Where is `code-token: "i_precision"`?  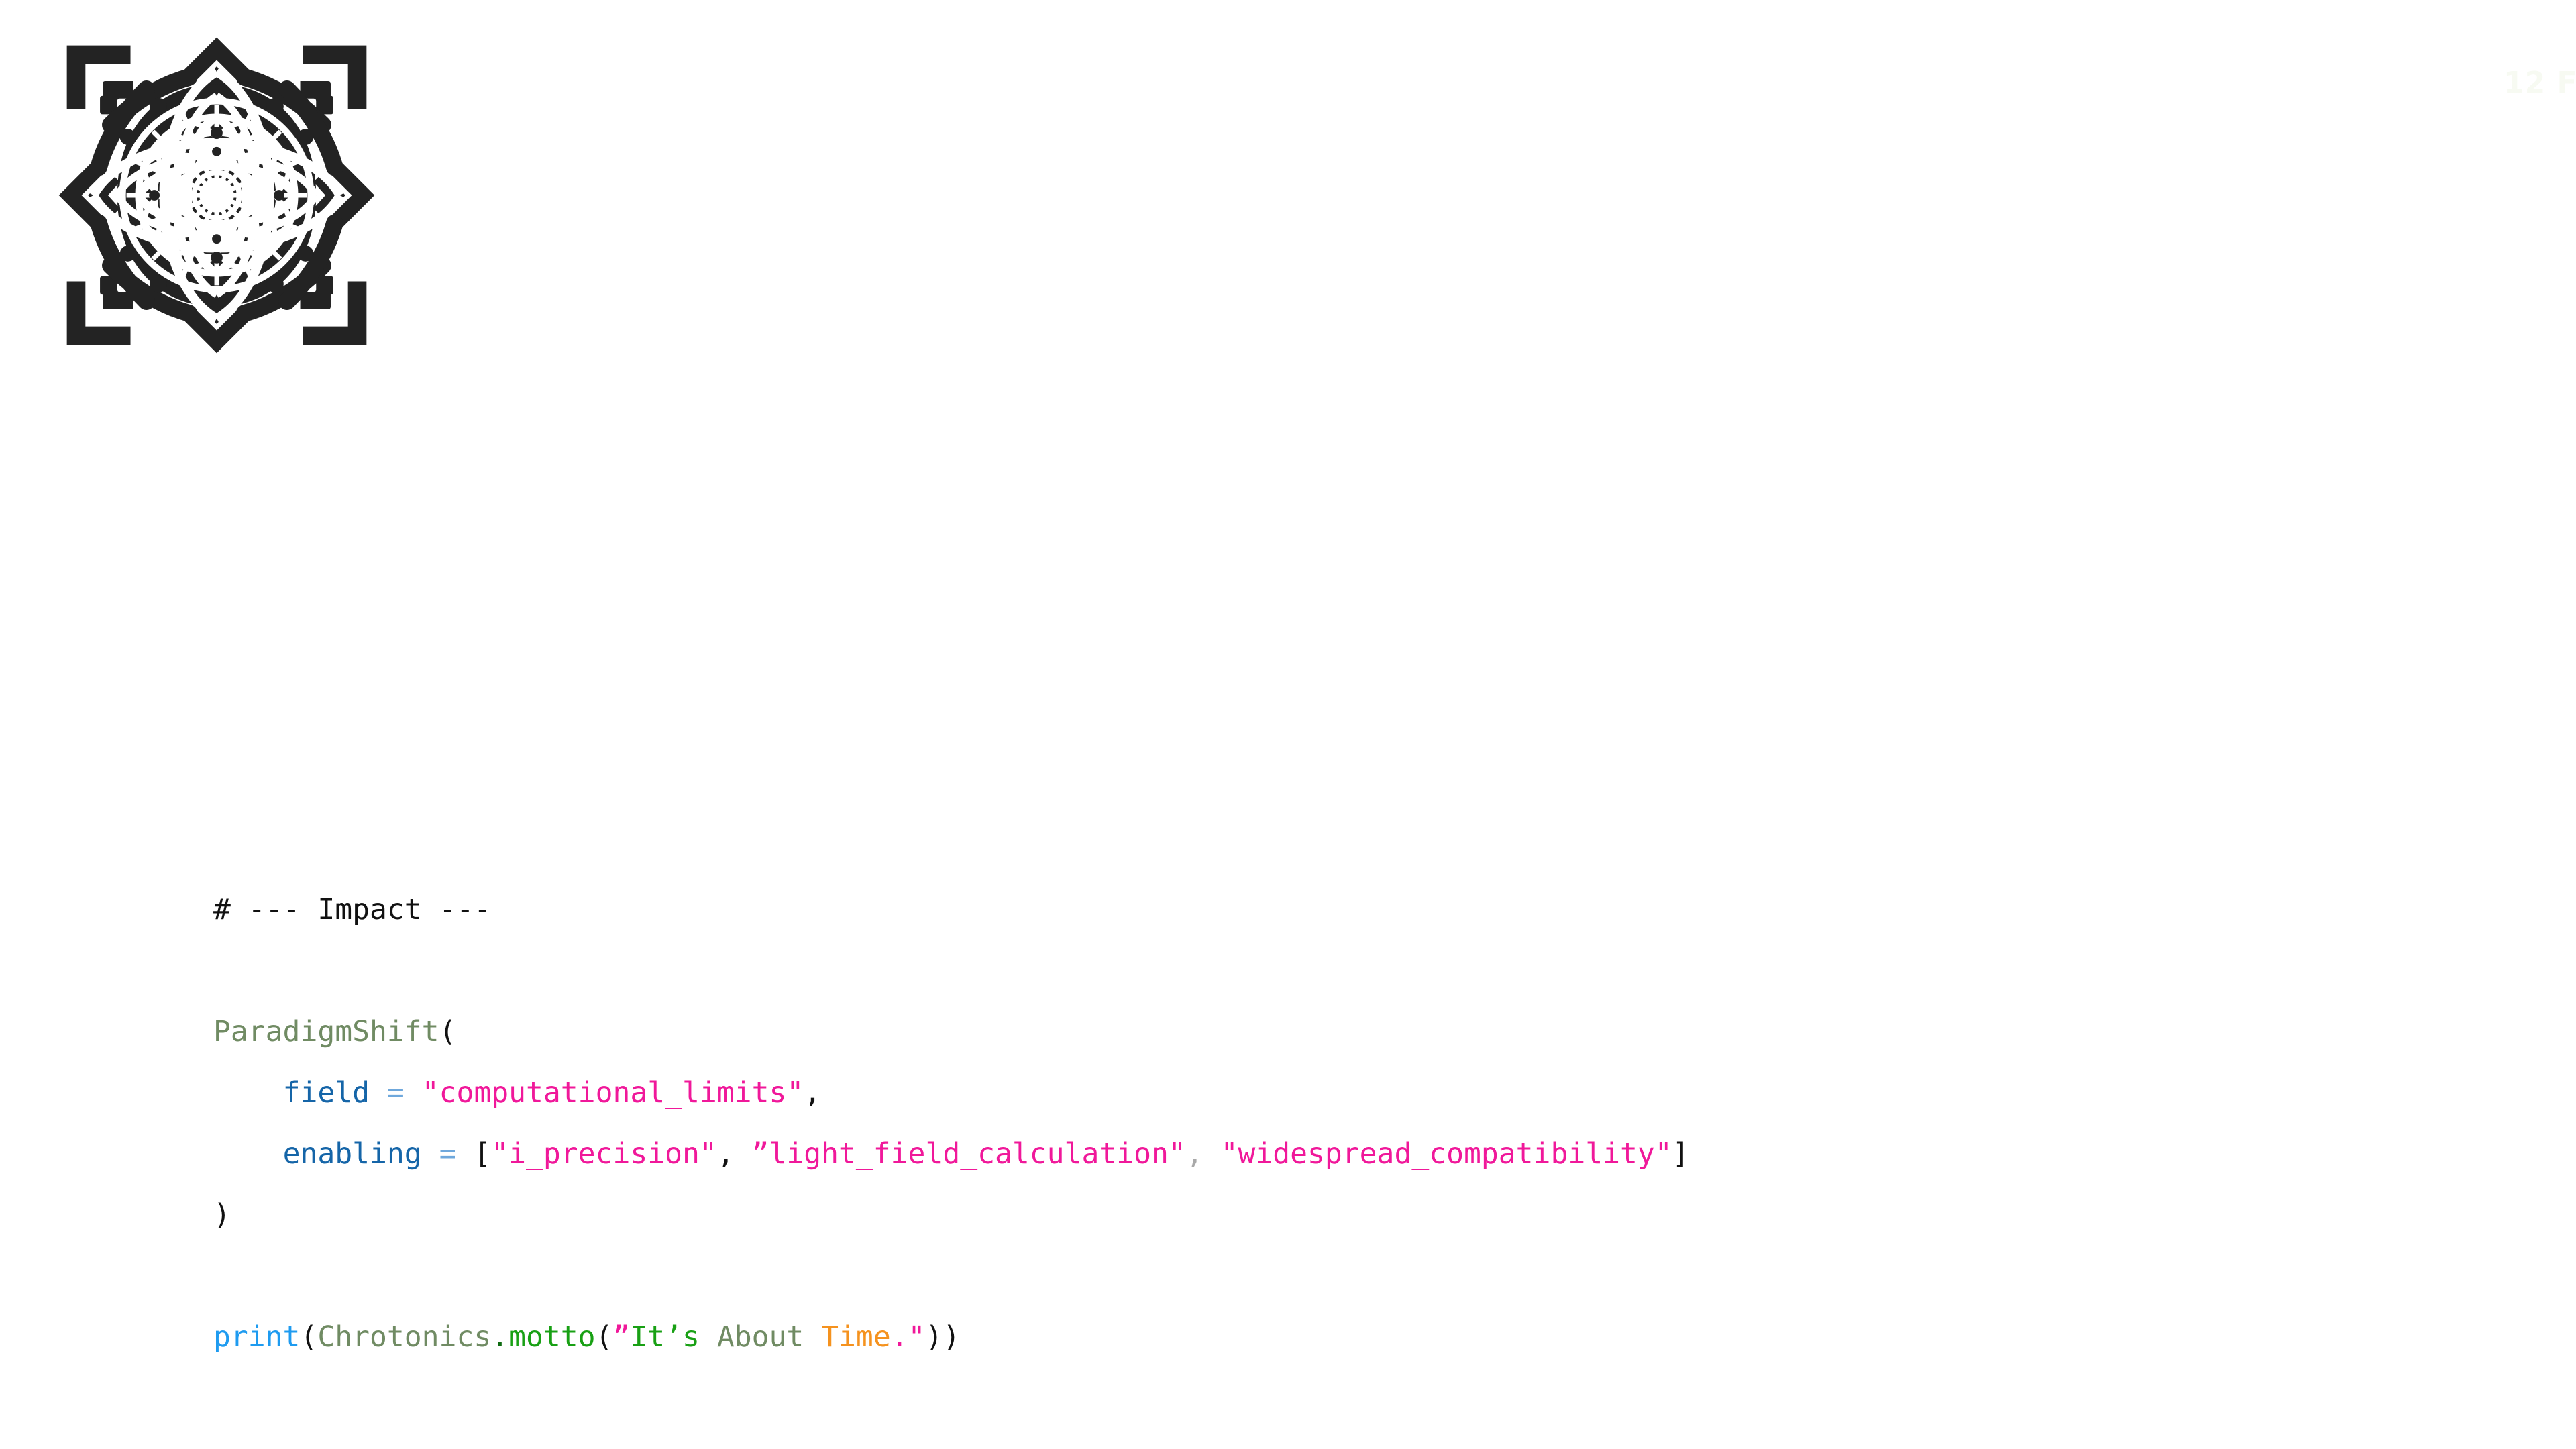
code-token: "i_precision" is located at coordinates (604, 1154).